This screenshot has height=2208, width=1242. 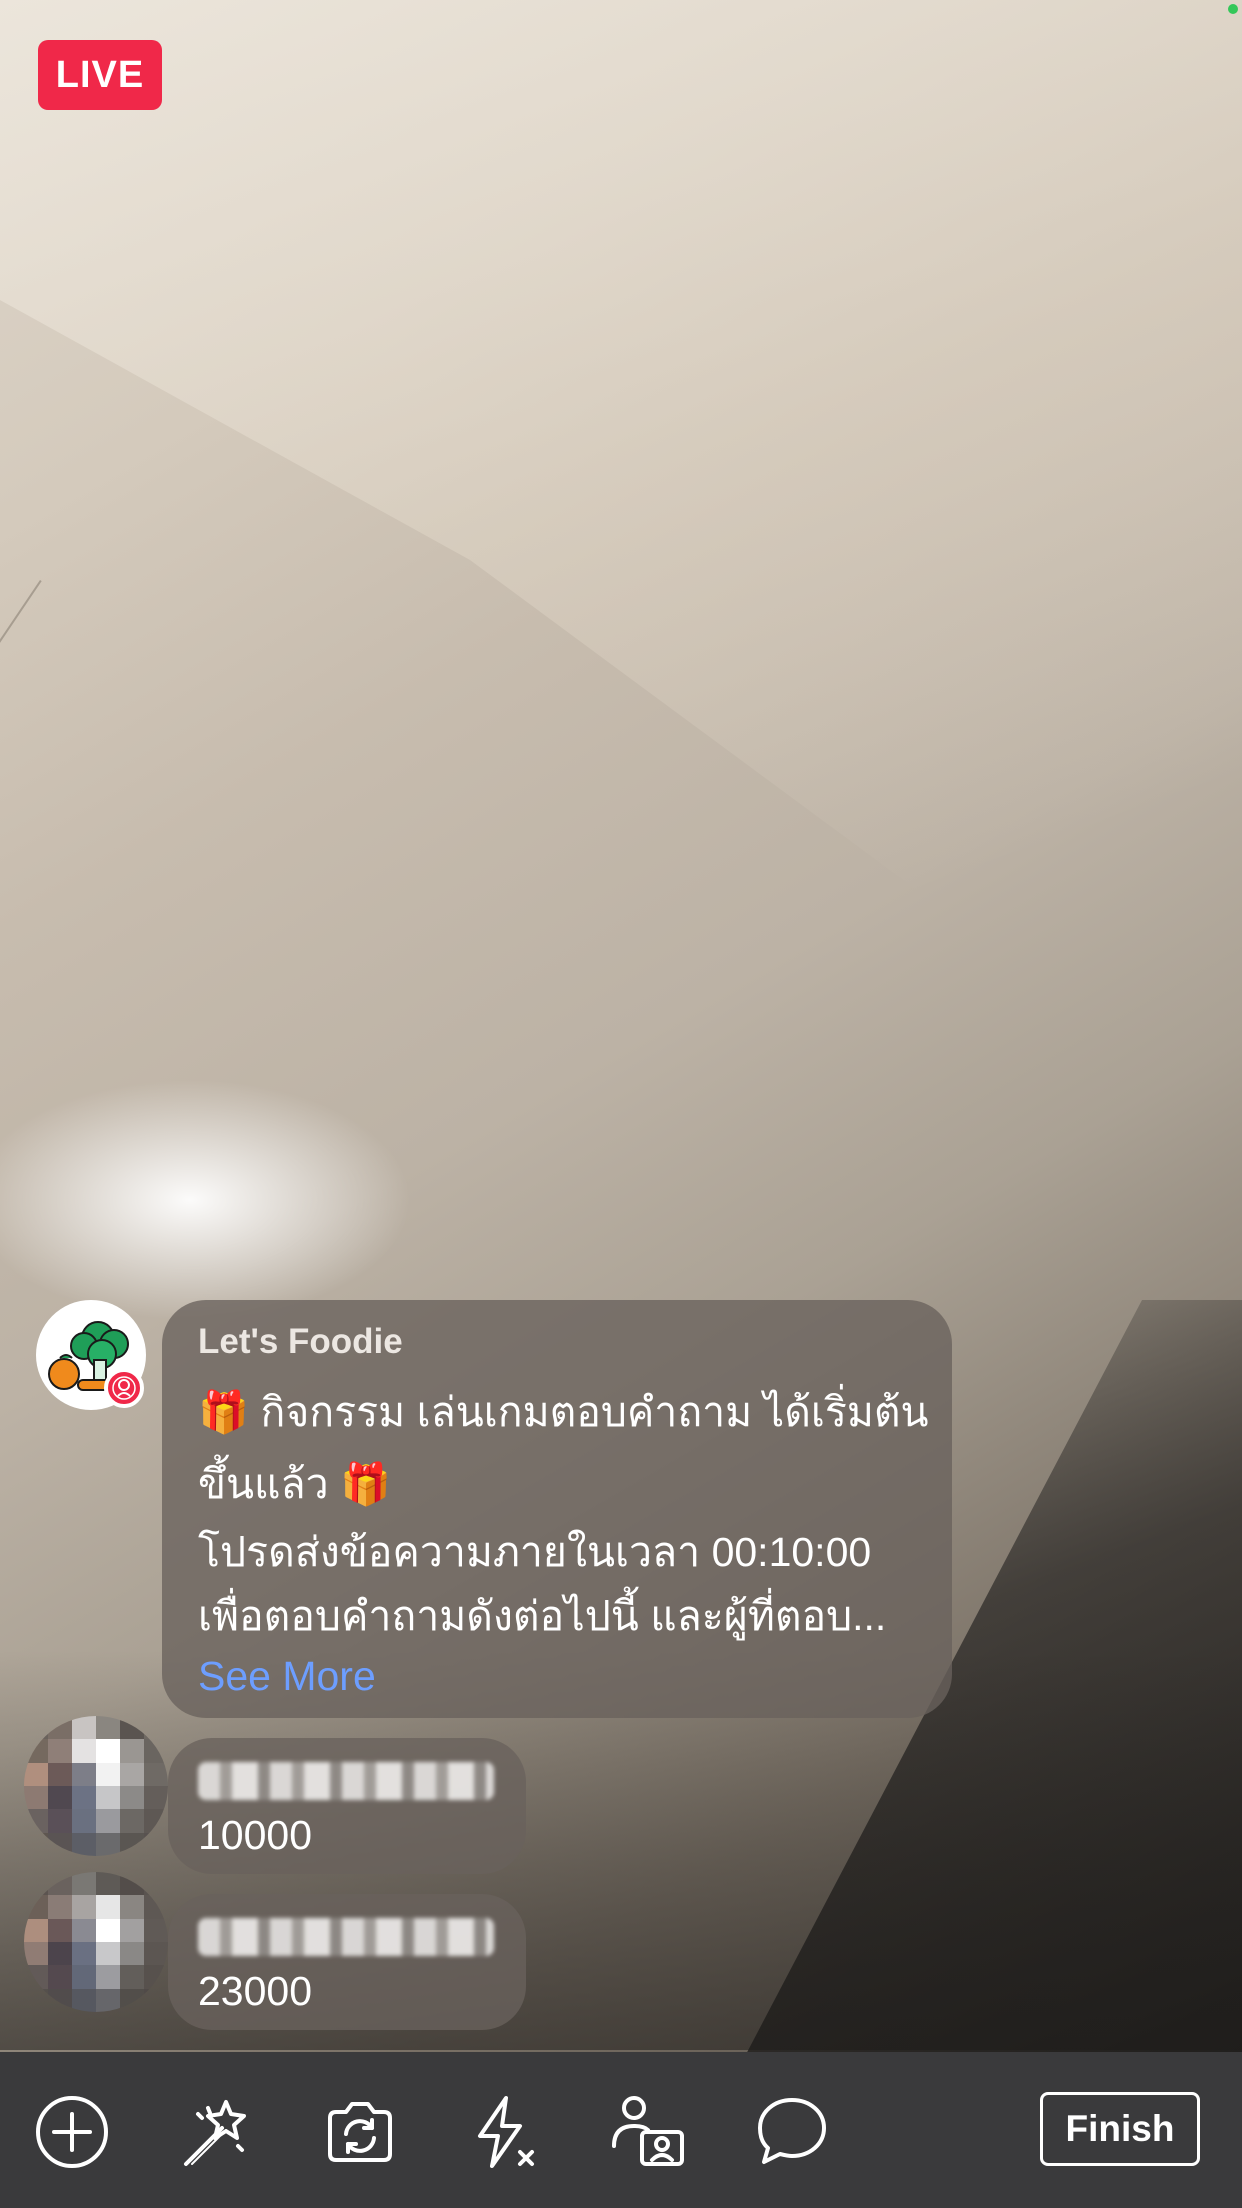 I want to click on comment-text-line: 🎁 กิจกรรม เล่นเกมตอบคำถาม ได้เริ่มต้น, so click(x=563, y=1412).